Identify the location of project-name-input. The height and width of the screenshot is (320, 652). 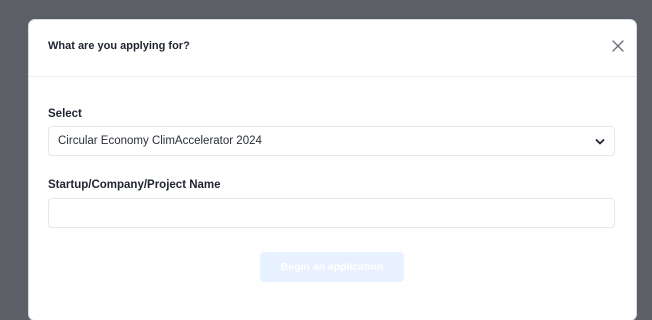
(331, 213).